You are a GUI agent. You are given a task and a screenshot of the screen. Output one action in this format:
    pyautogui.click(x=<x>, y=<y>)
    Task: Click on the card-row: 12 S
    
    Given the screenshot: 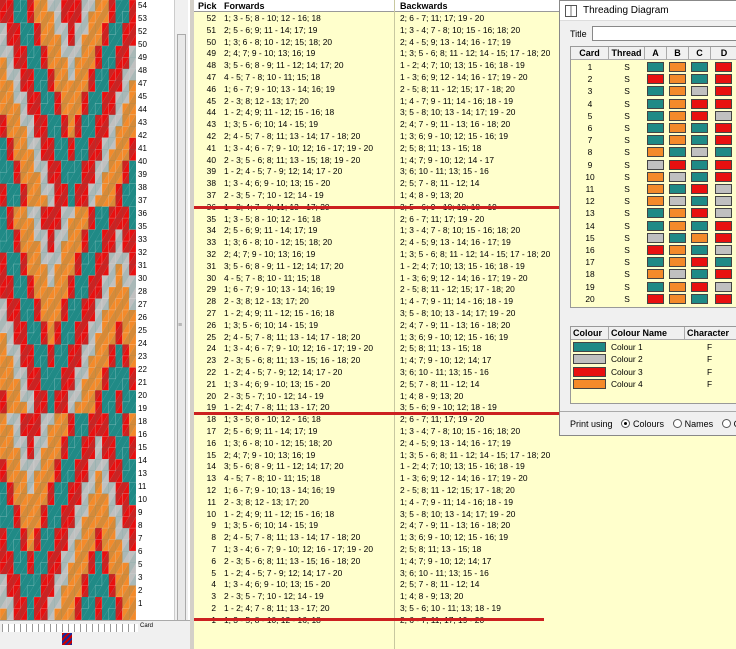 What is the action you would take?
    pyautogui.click(x=653, y=201)
    